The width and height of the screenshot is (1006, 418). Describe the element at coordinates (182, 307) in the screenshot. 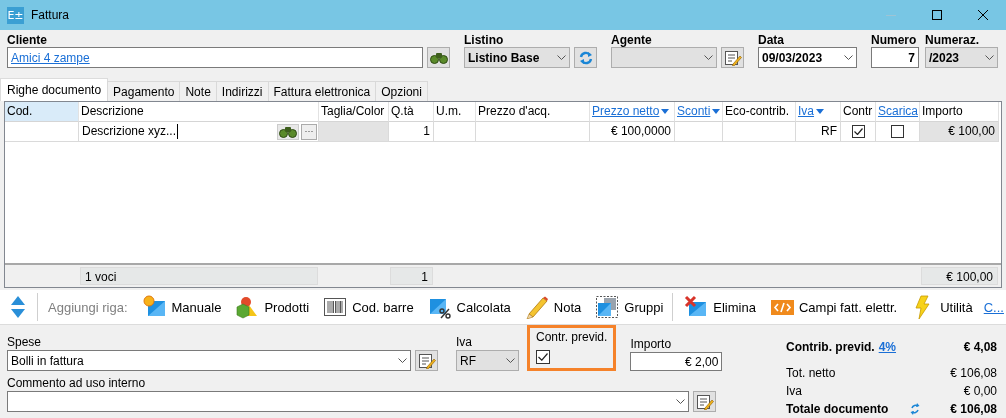

I see `toolbar-button: Manuale` at that location.